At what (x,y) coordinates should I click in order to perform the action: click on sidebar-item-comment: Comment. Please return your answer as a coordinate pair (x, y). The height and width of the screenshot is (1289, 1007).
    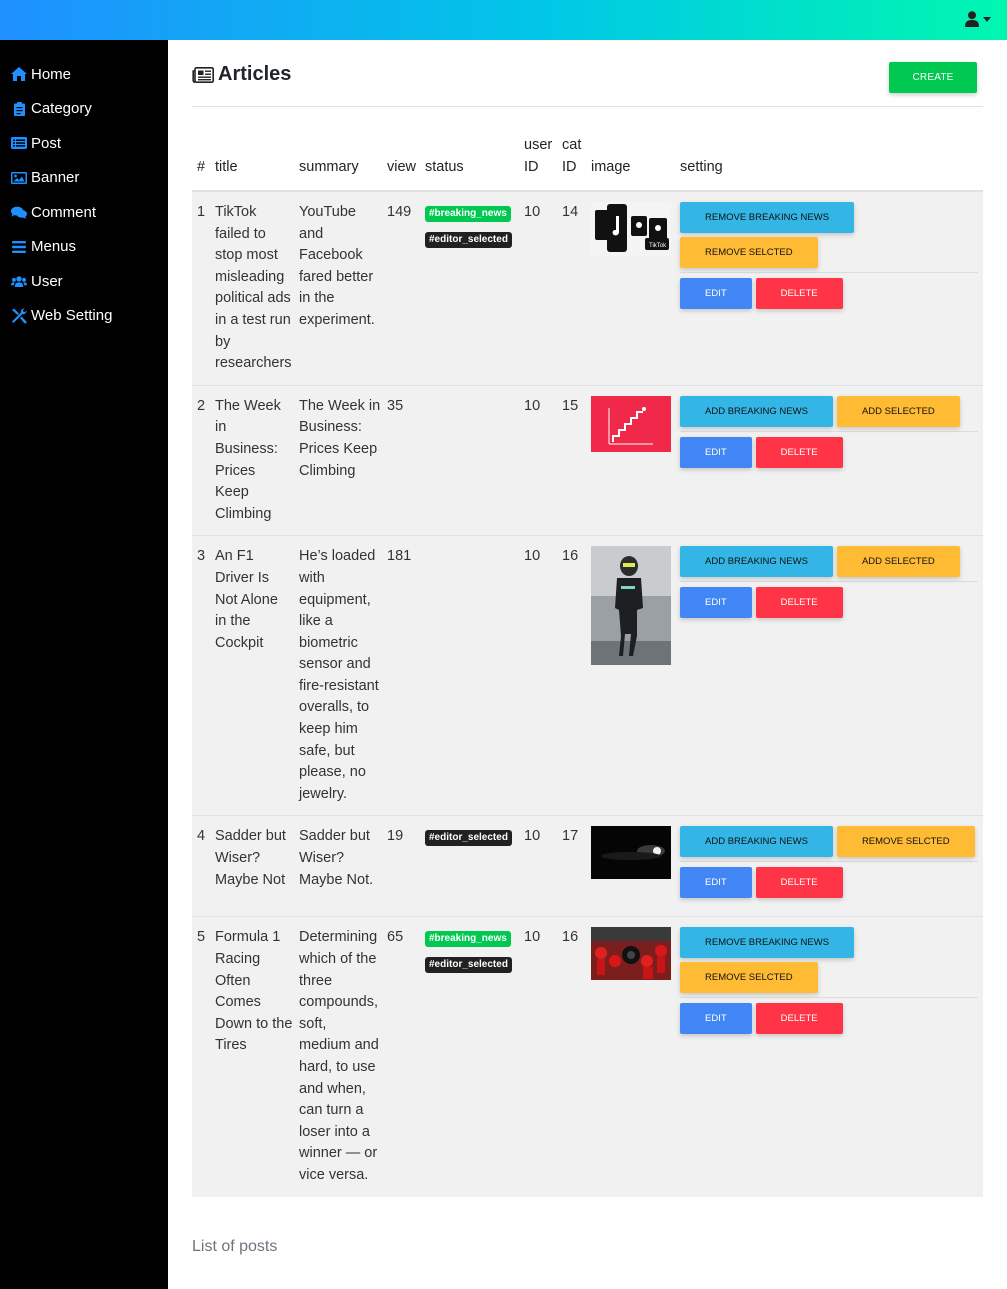
    Looking at the image, I should click on (84, 212).